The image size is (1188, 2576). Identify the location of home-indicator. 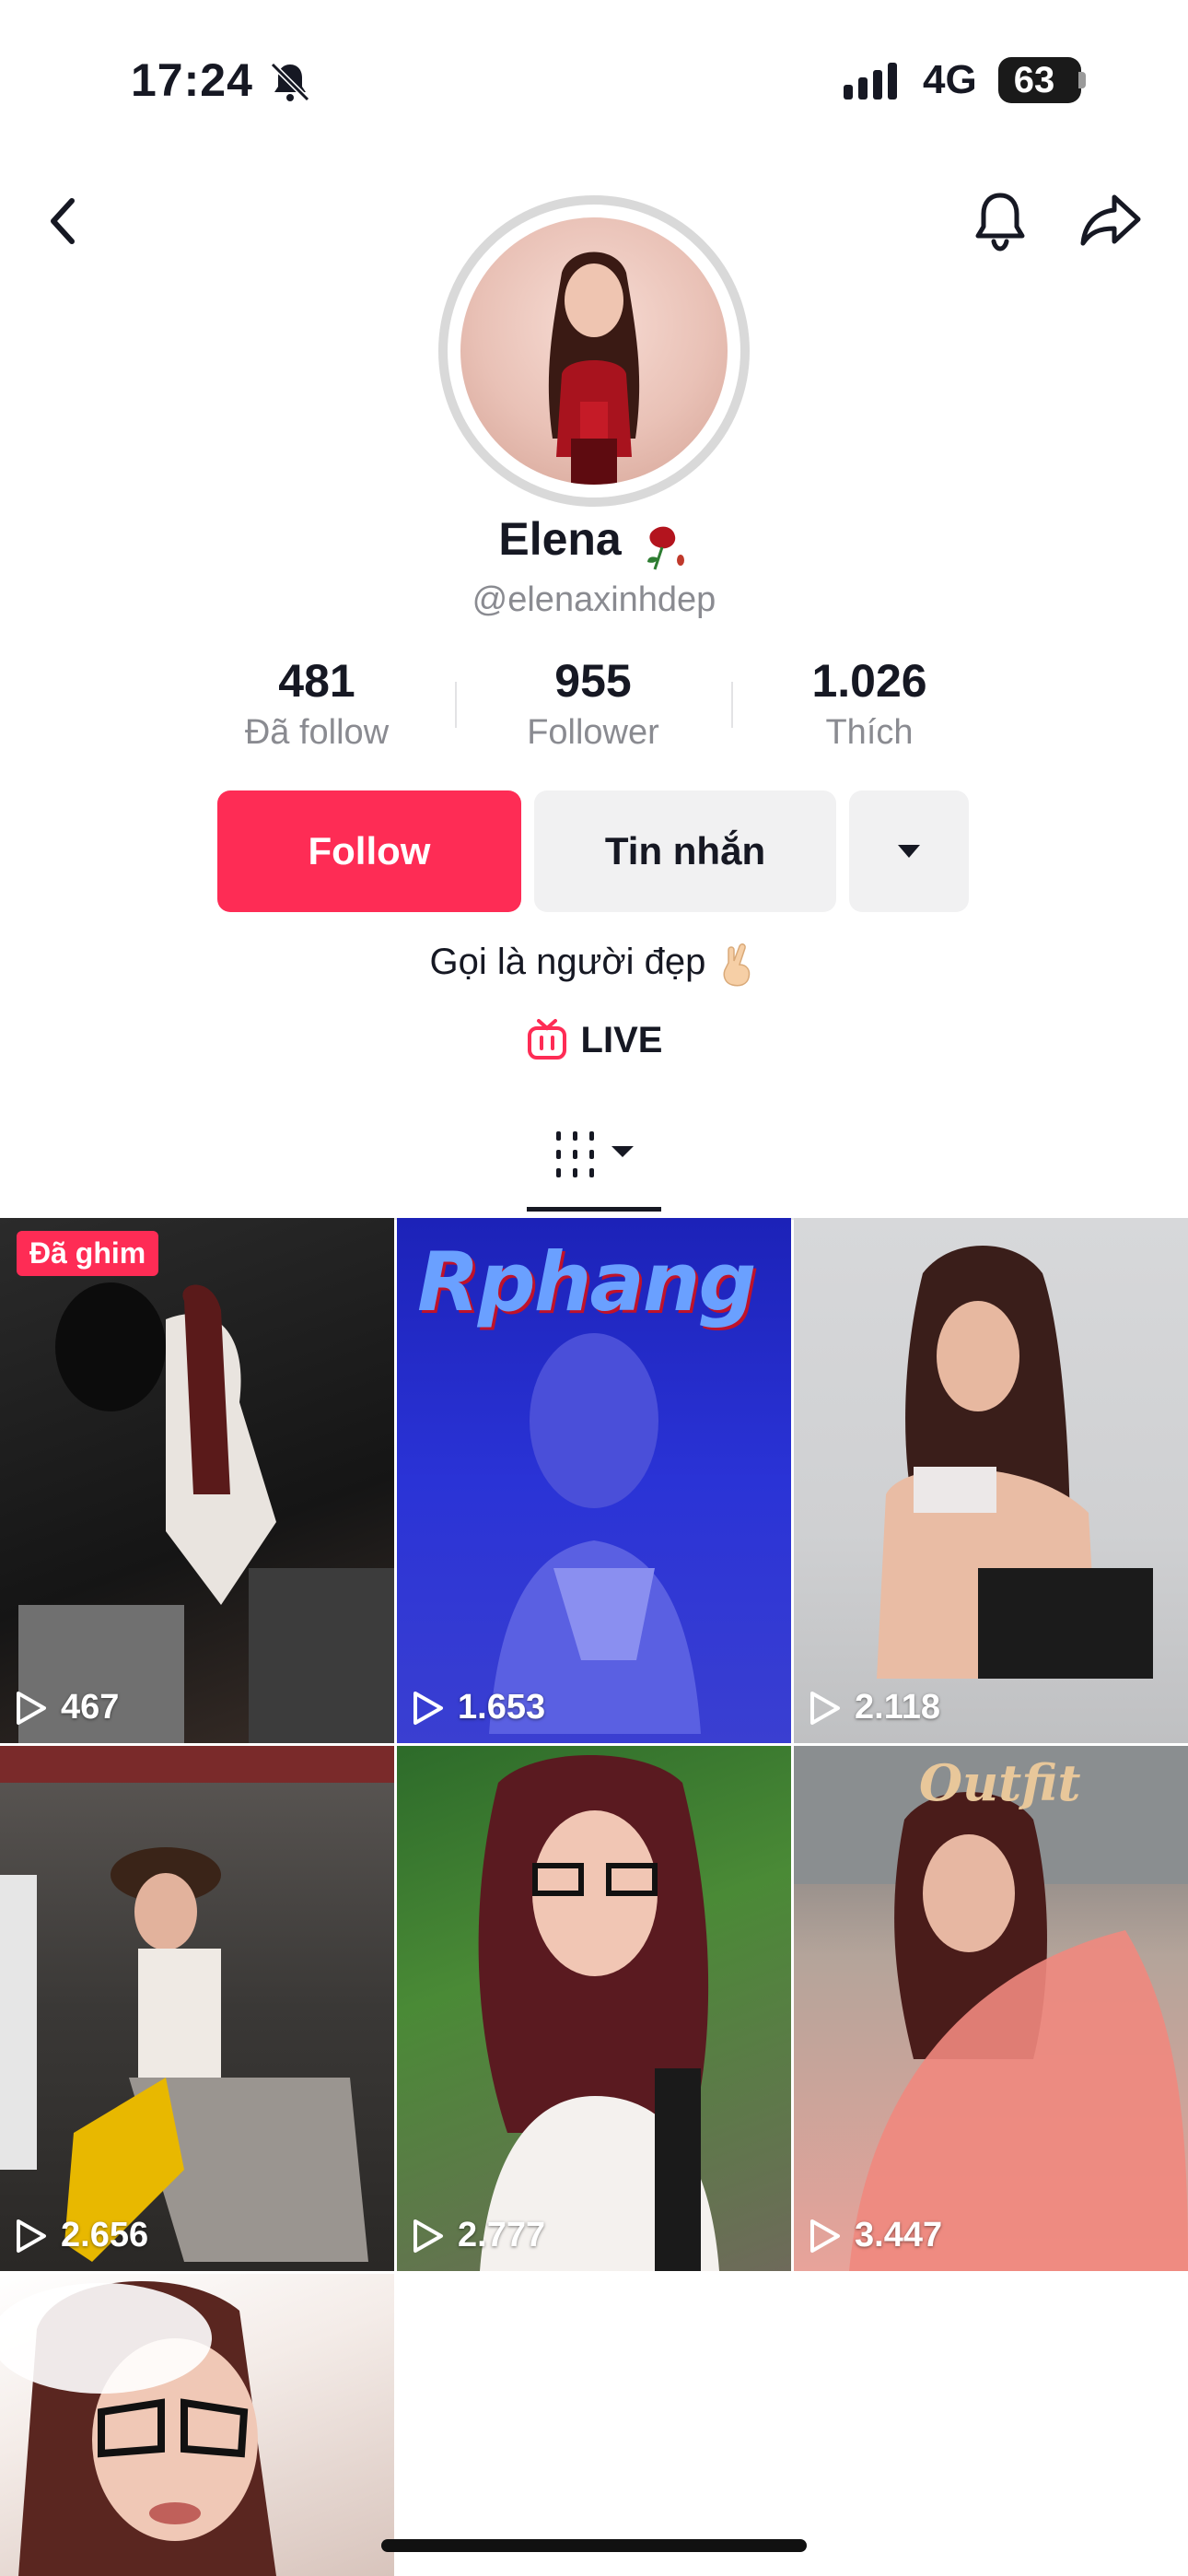
(594, 2545).